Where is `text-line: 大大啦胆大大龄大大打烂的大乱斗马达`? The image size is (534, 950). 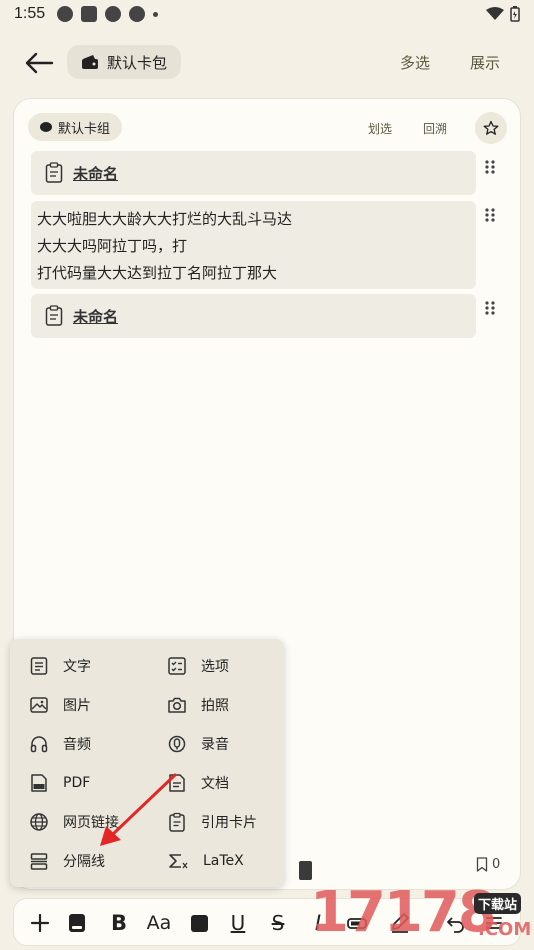 text-line: 大大啦胆大大龄大大打烂的大乱斗马达 is located at coordinates (165, 219).